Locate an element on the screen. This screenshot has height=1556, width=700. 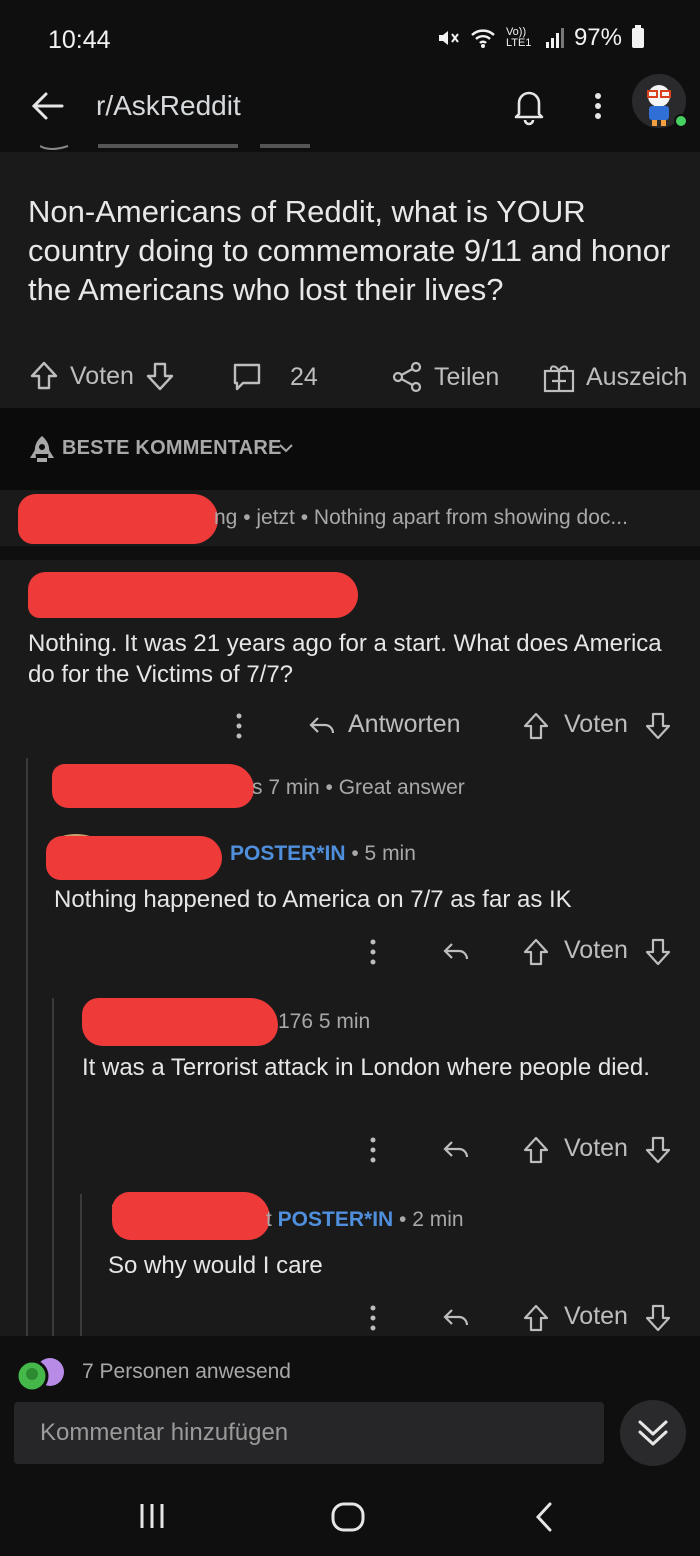
back-icon is located at coordinates (544, 1517).